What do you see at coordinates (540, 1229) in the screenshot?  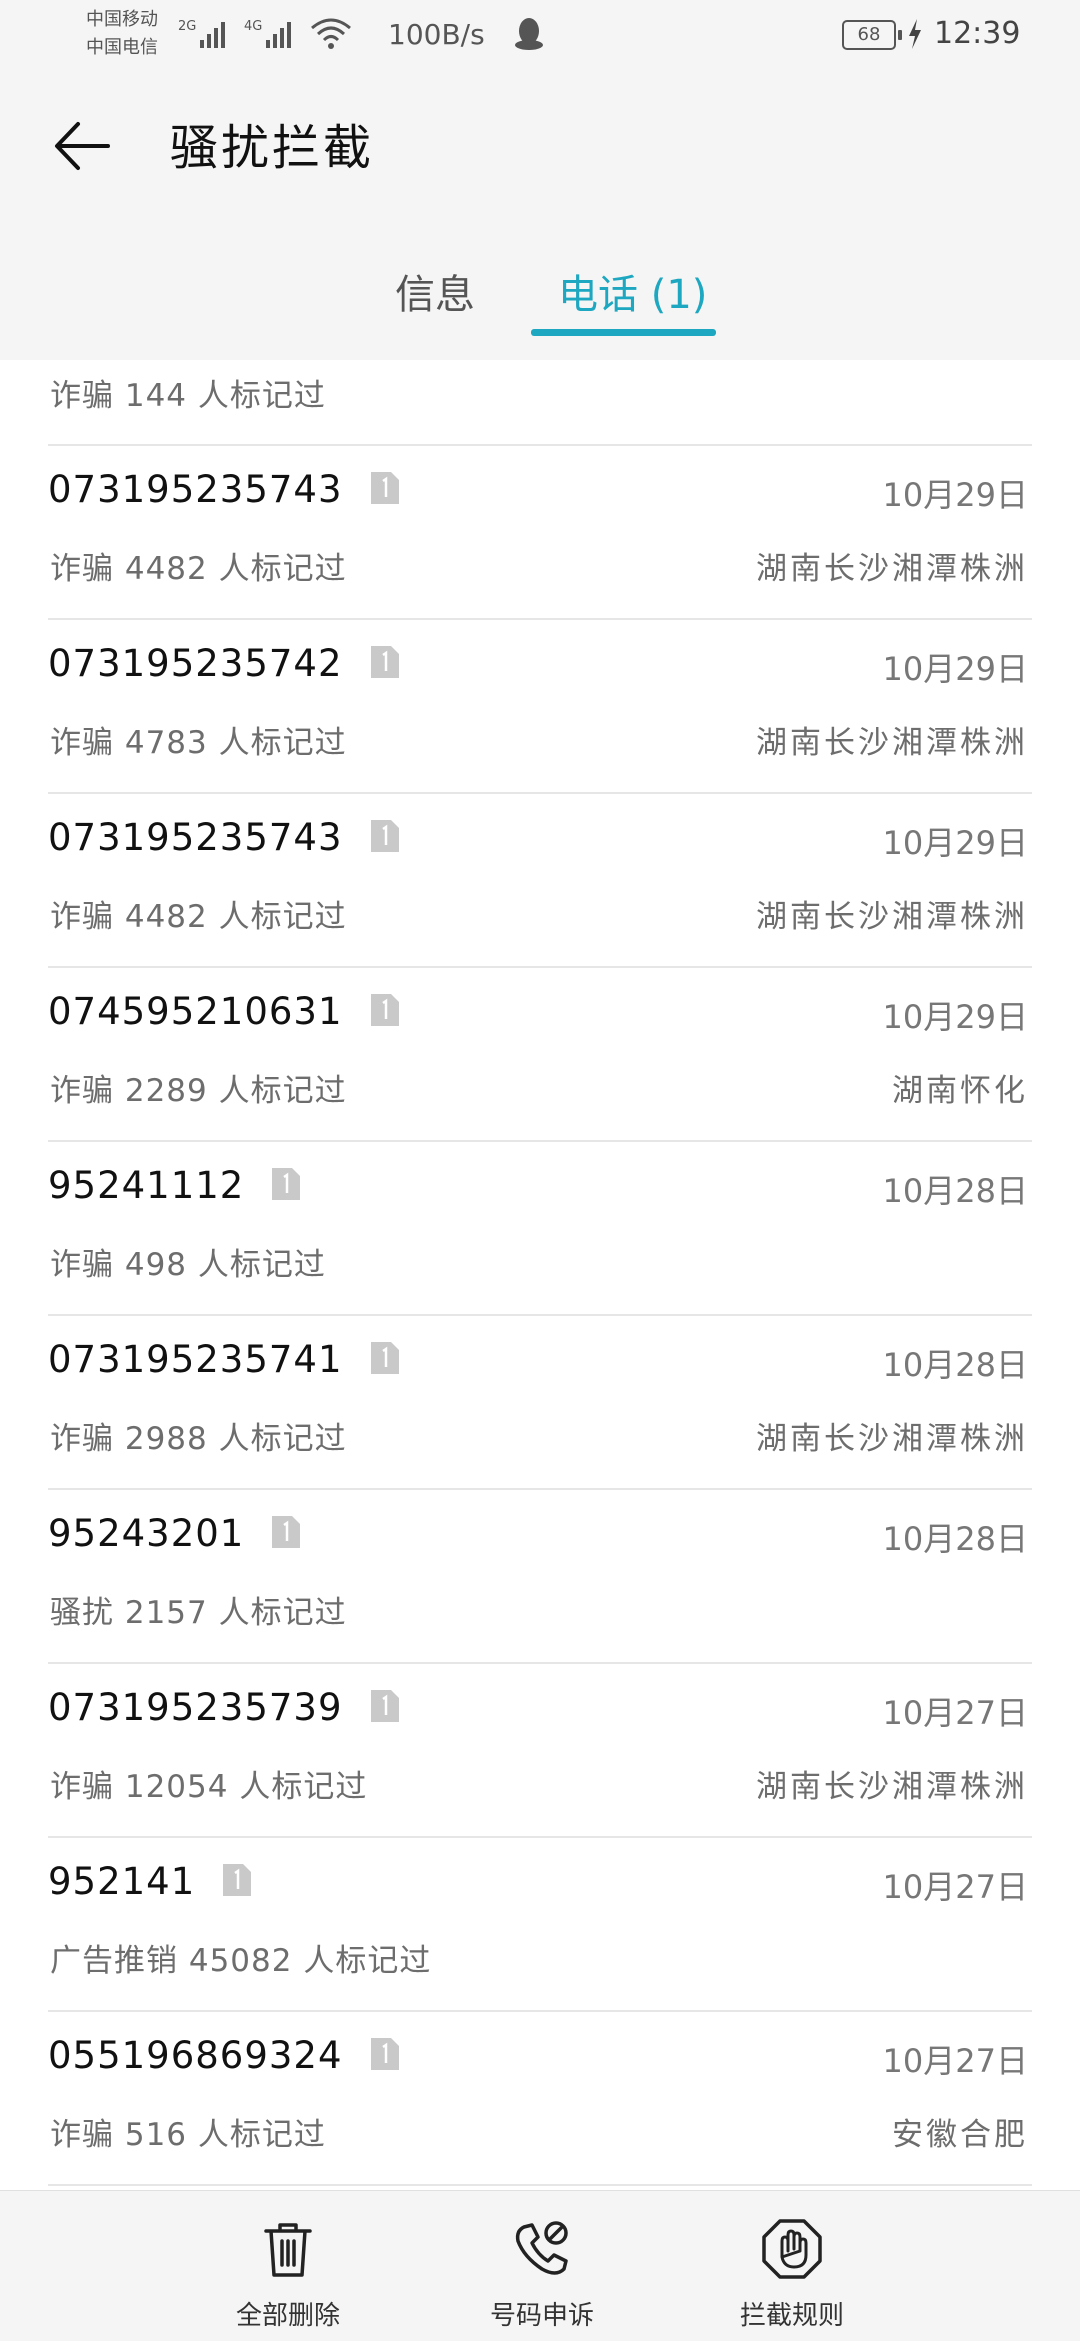 I see `list-item: 95241112 10月28日诈骗 498 人标记过` at bounding box center [540, 1229].